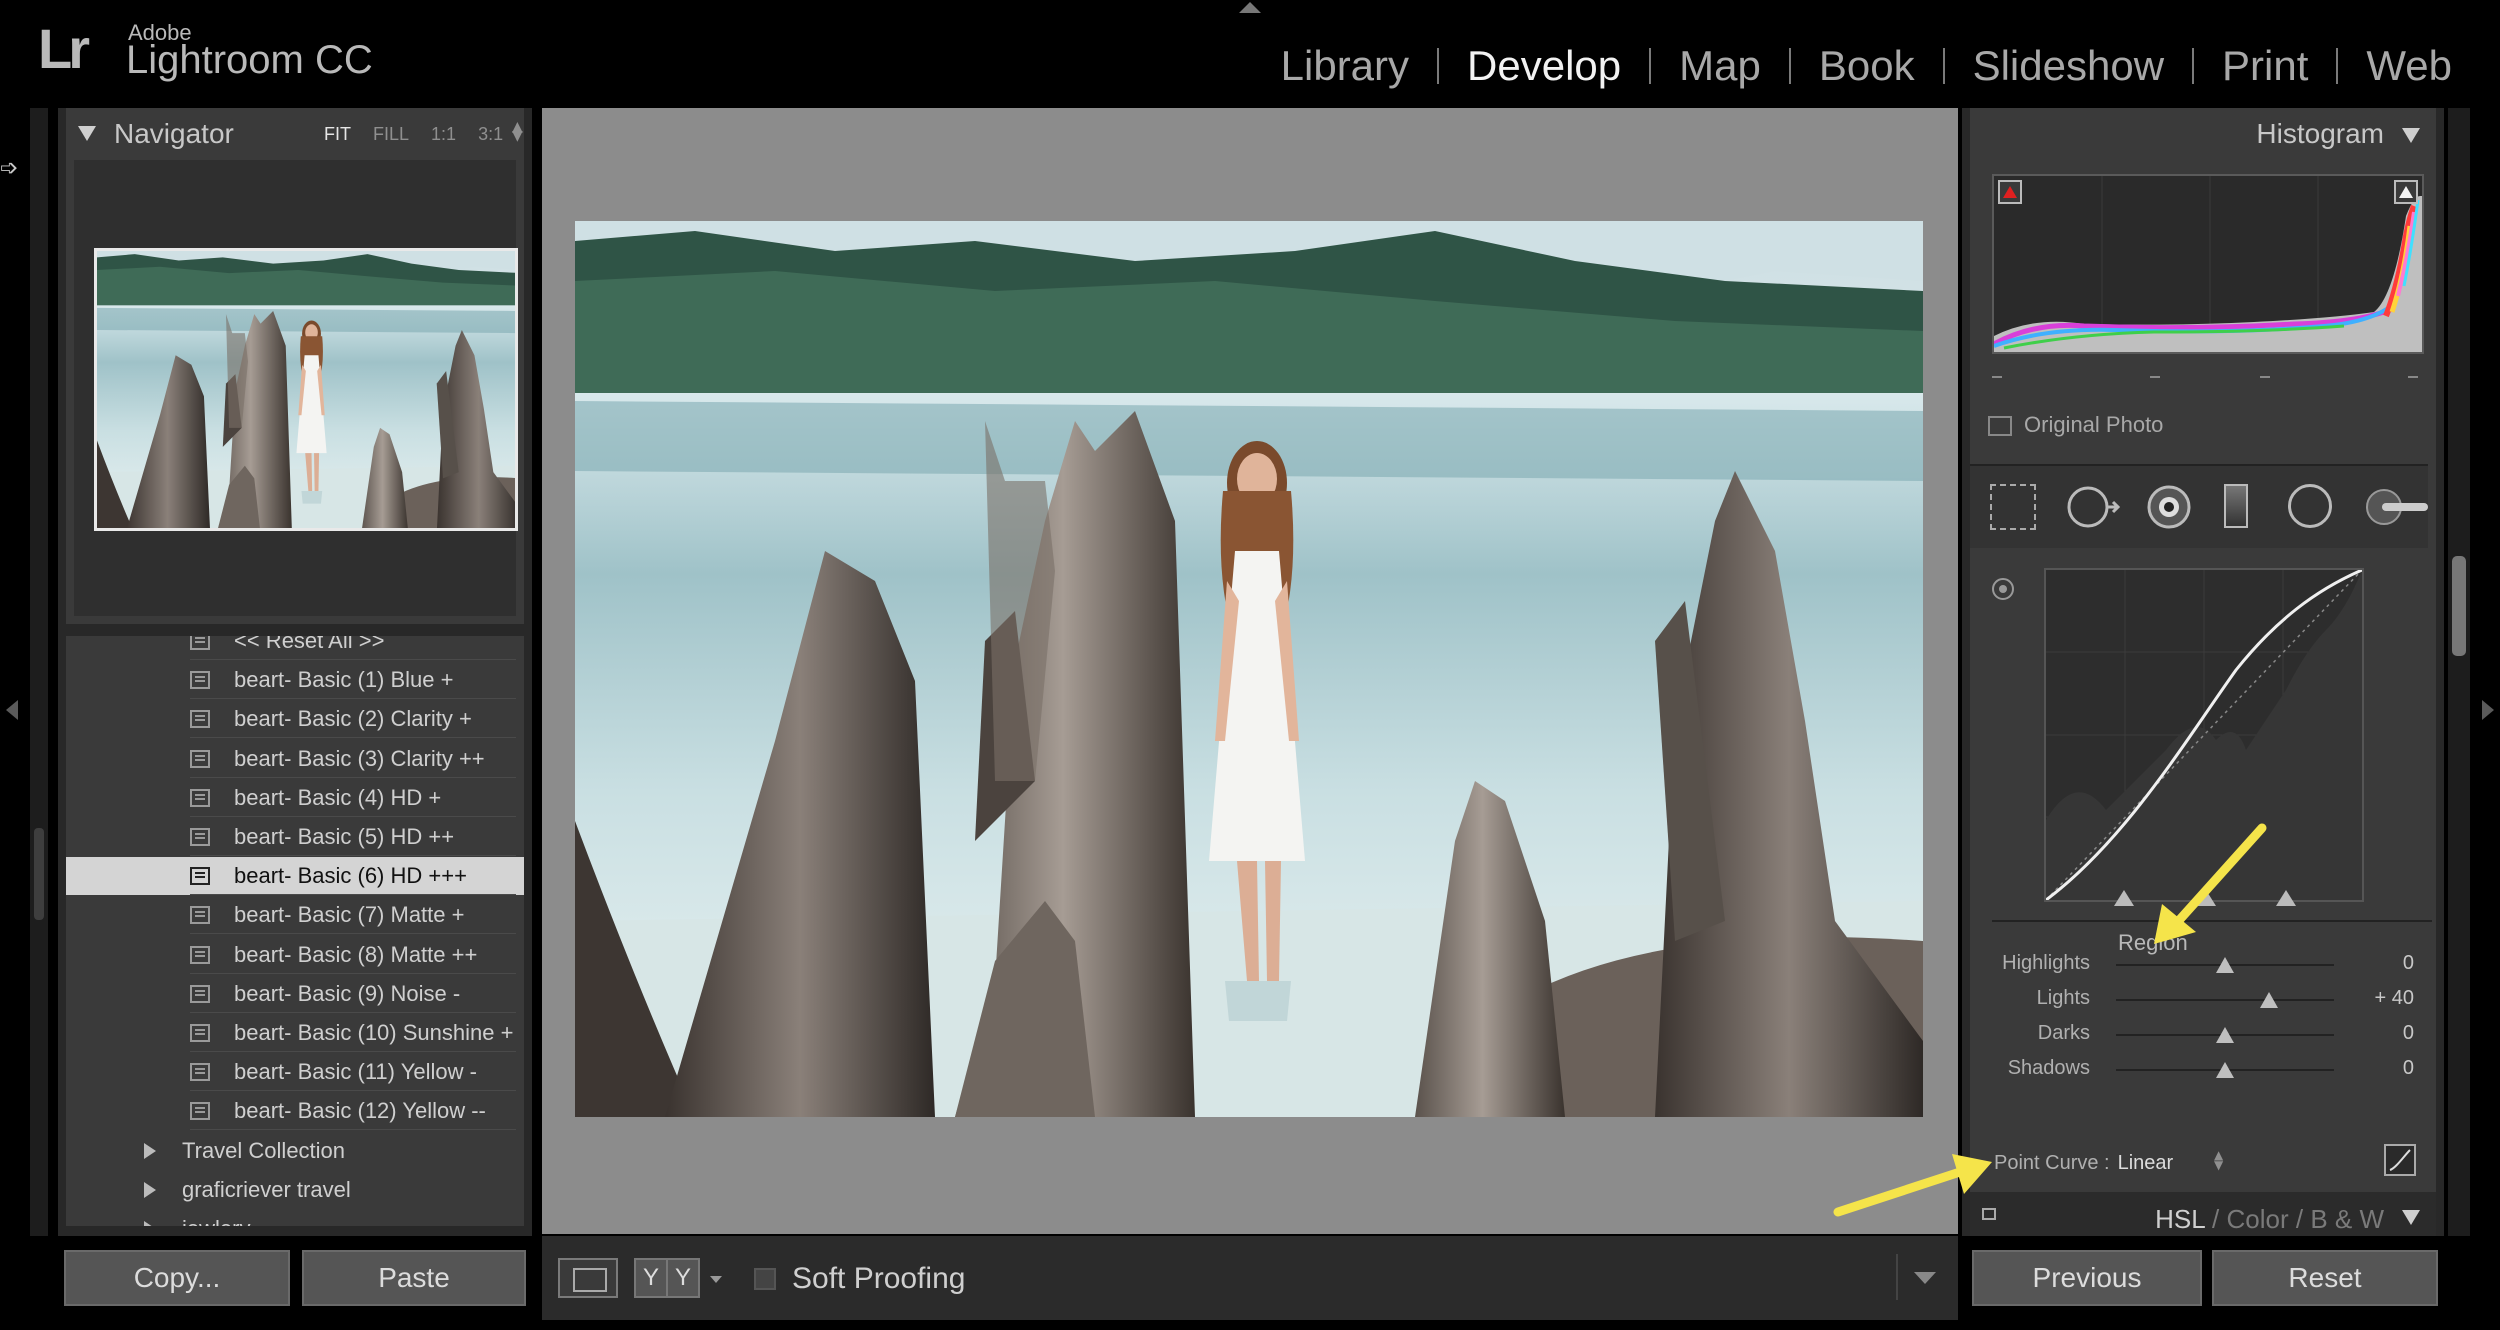 This screenshot has height=1330, width=2500. Describe the element at coordinates (517, 131) in the screenshot. I see `zoom-stepper-icon: ▲ ▼` at that location.